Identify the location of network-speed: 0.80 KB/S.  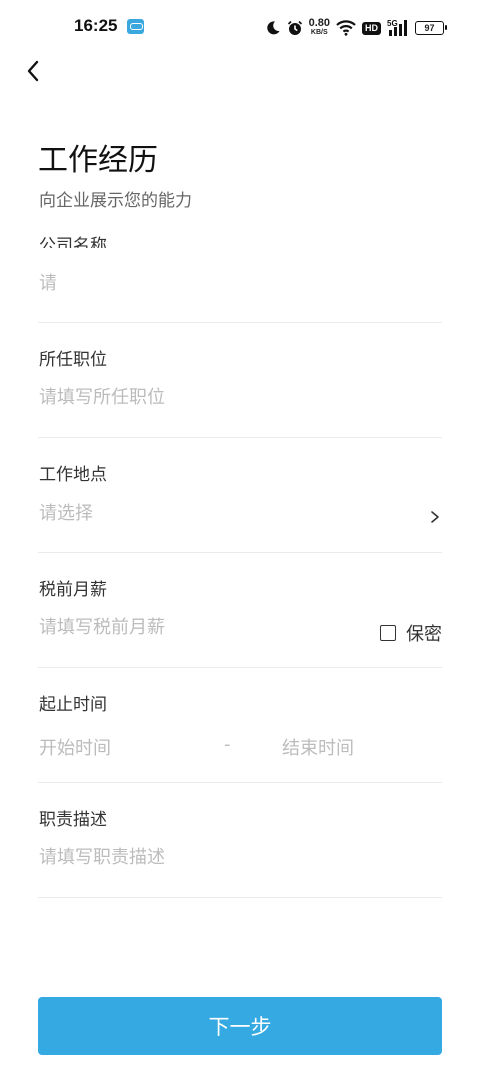
(319, 27).